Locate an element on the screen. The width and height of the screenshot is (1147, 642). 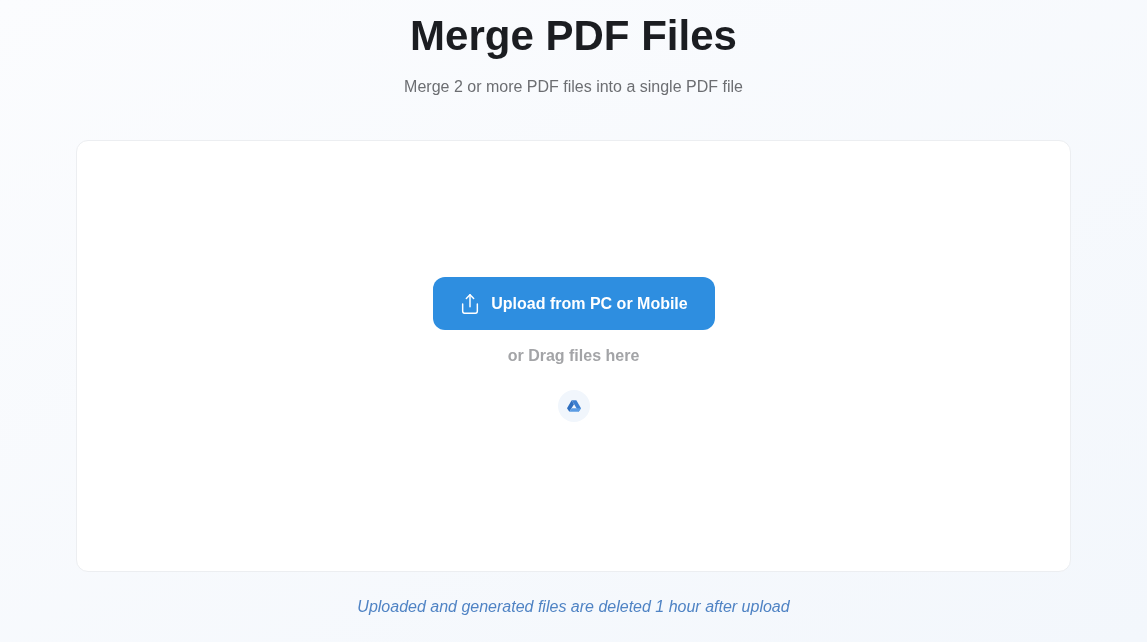
page-subtitle: Merge 2 or more PDF files into a single PDF file is located at coordinates (573, 87).